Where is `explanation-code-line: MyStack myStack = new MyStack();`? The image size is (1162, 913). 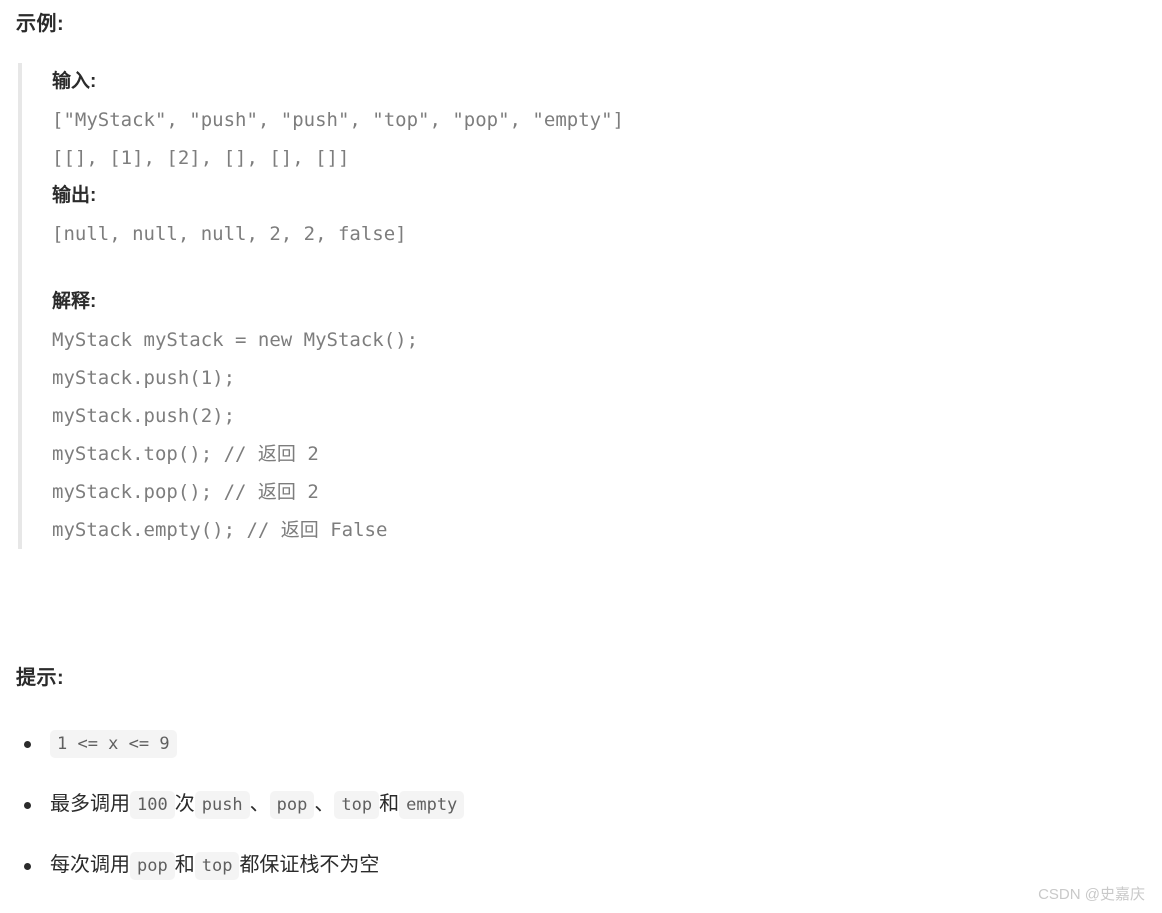
explanation-code-line: MyStack myStack = new MyStack(); is located at coordinates (235, 340).